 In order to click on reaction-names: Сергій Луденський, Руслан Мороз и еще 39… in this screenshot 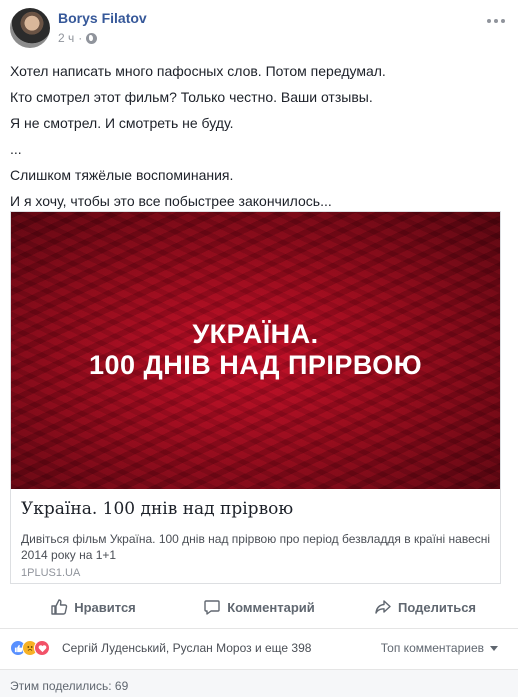, I will do `click(186, 648)`.